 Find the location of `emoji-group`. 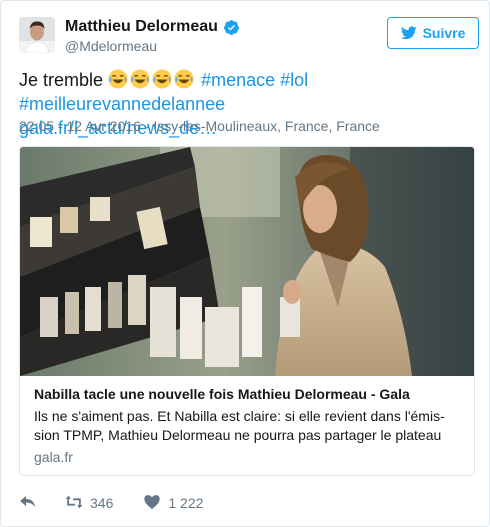

emoji-group is located at coordinates (154, 79).